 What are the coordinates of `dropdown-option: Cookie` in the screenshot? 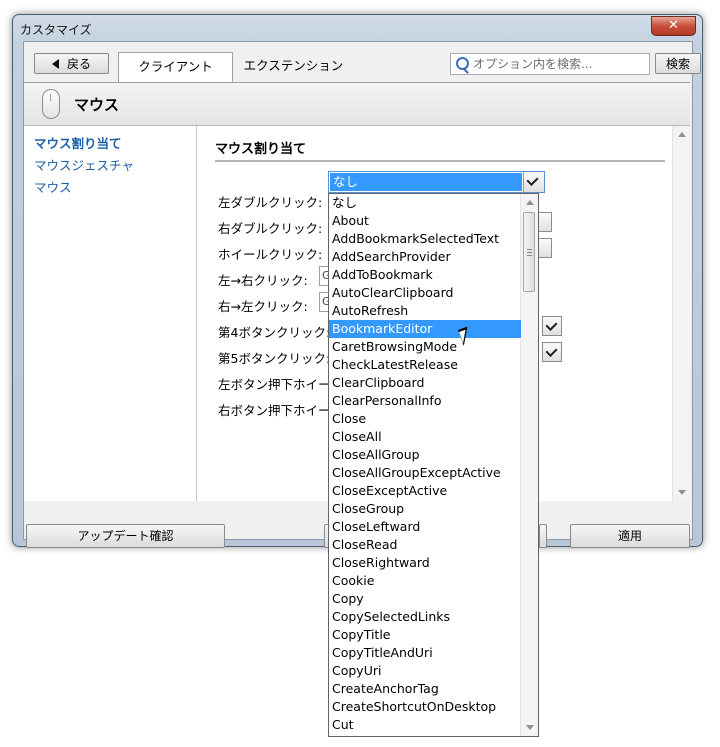 It's located at (425, 581).